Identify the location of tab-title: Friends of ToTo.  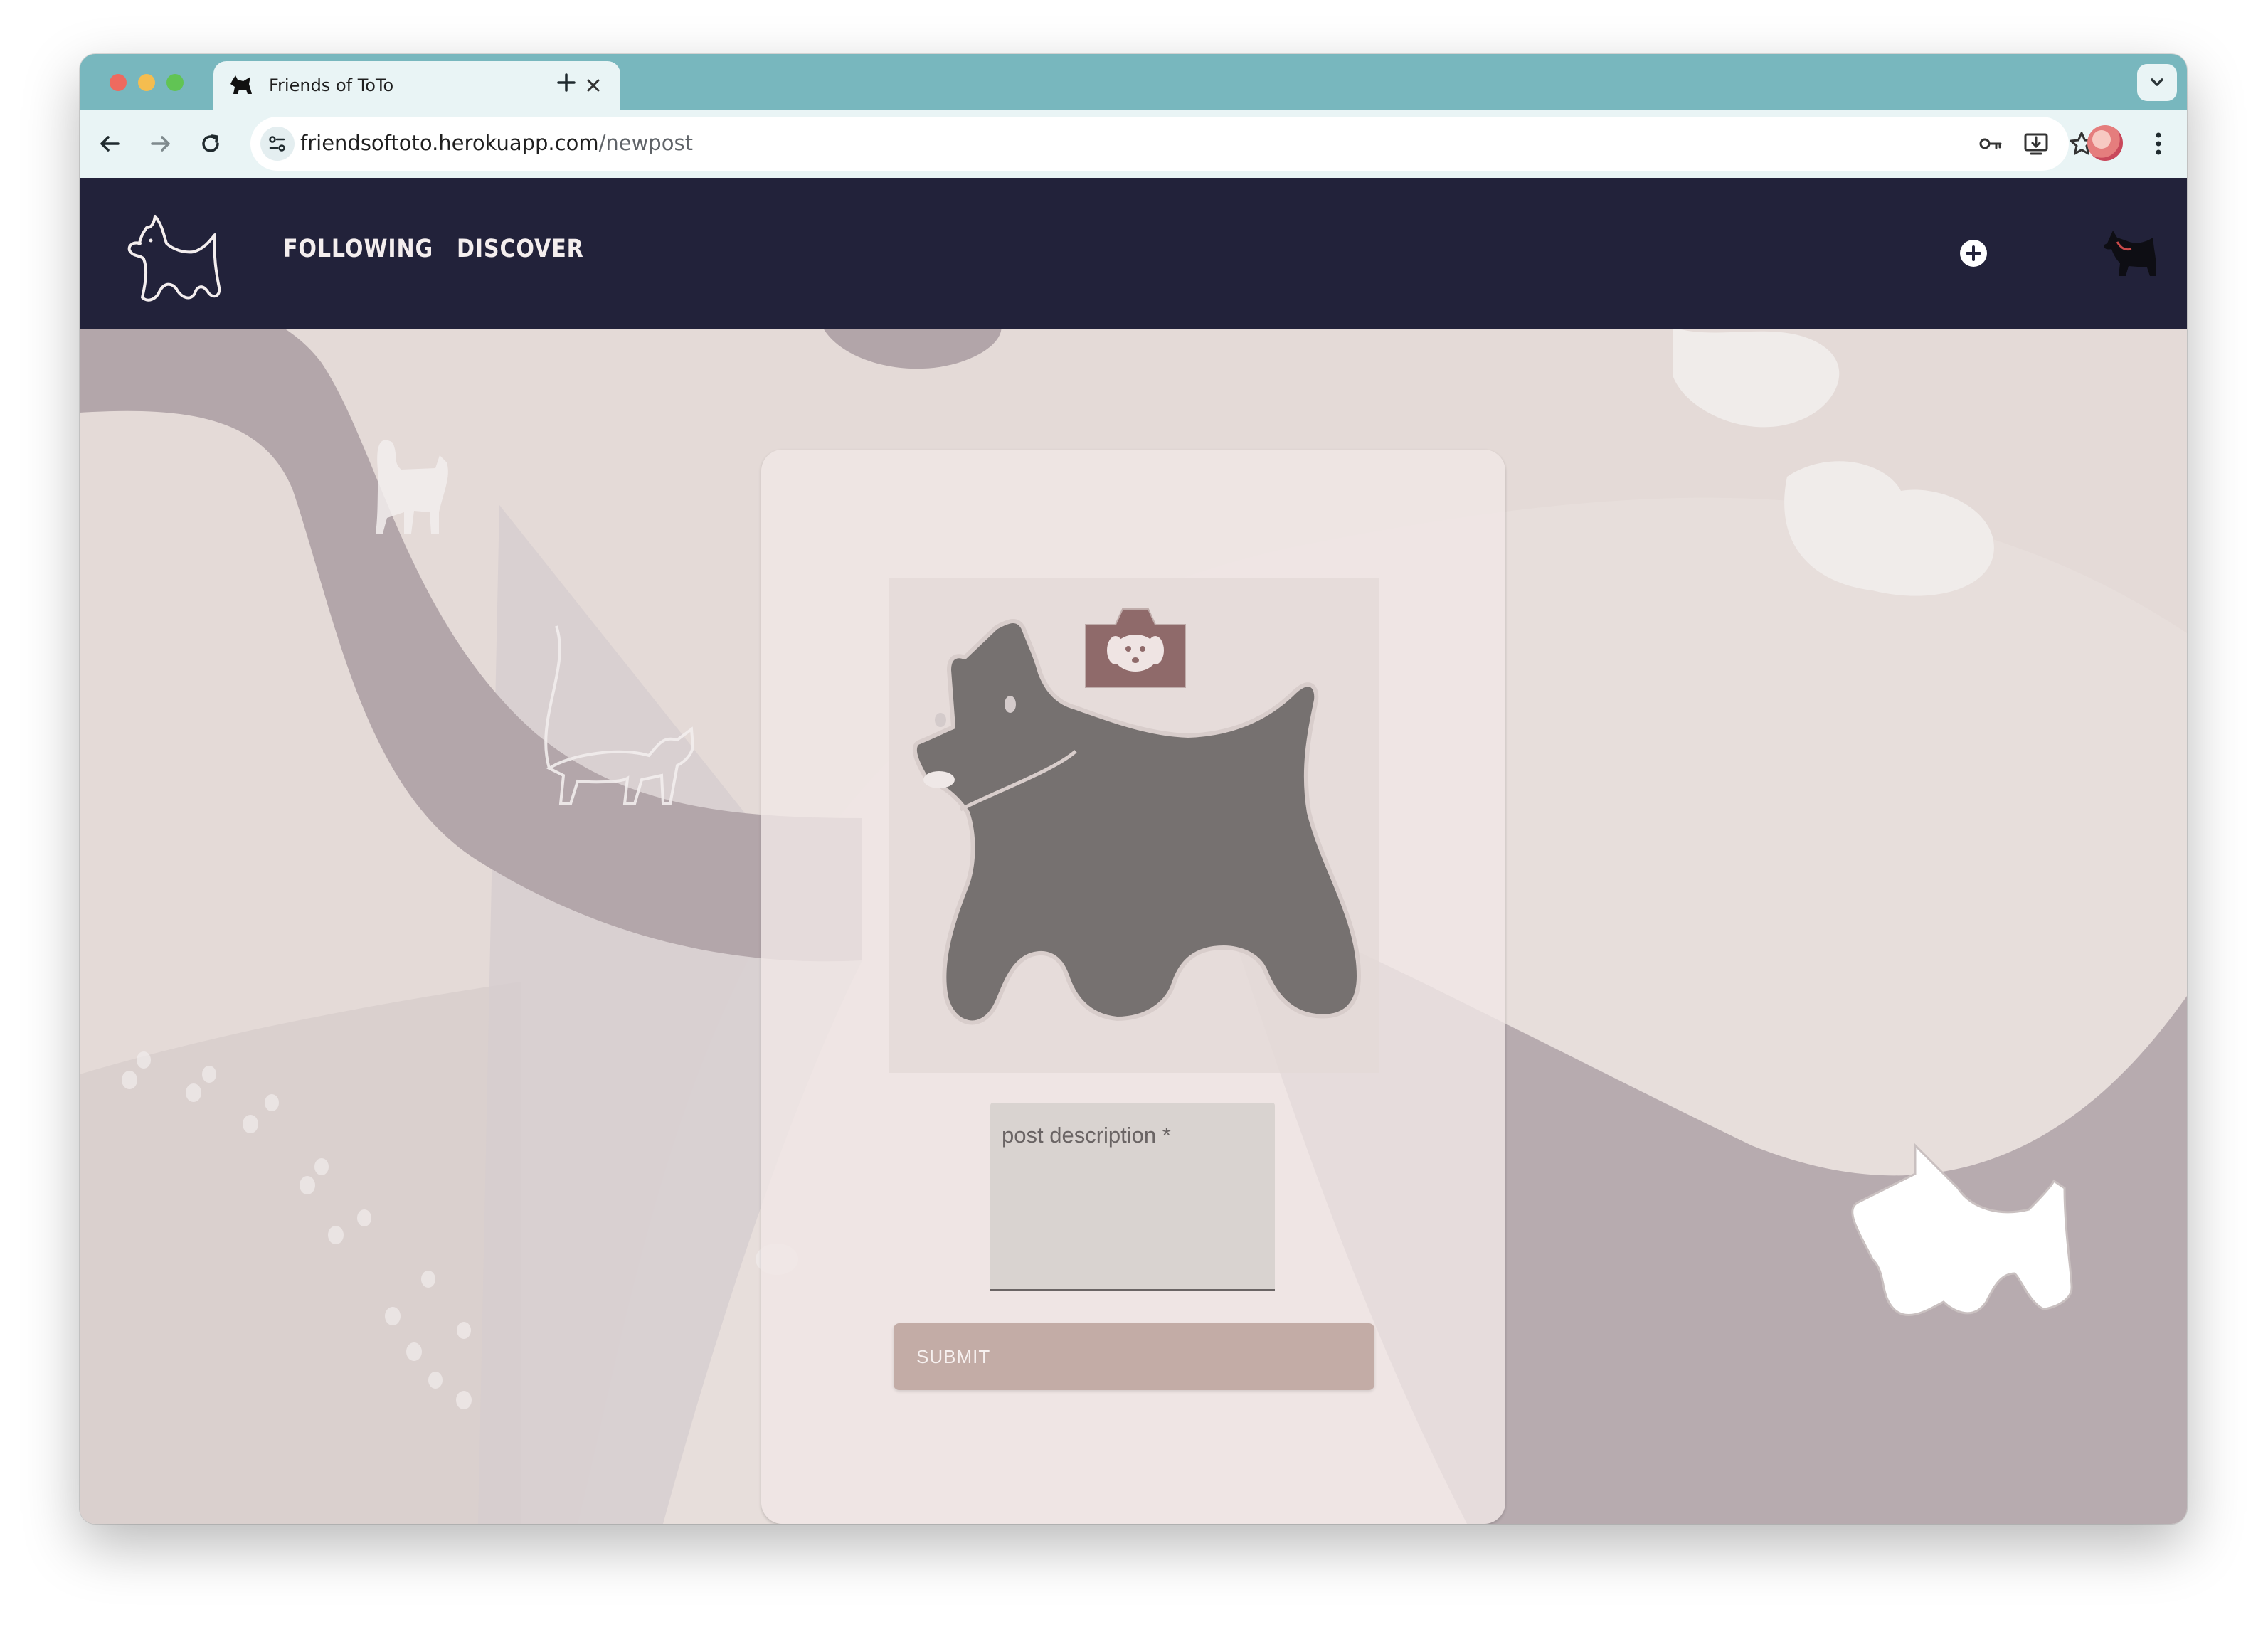
(331, 85).